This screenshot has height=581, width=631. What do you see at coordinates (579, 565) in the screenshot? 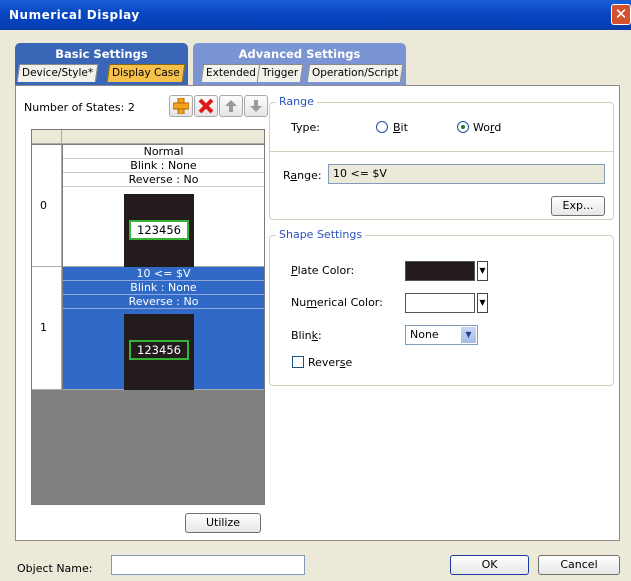
I see `cancel-button: Cancel` at bounding box center [579, 565].